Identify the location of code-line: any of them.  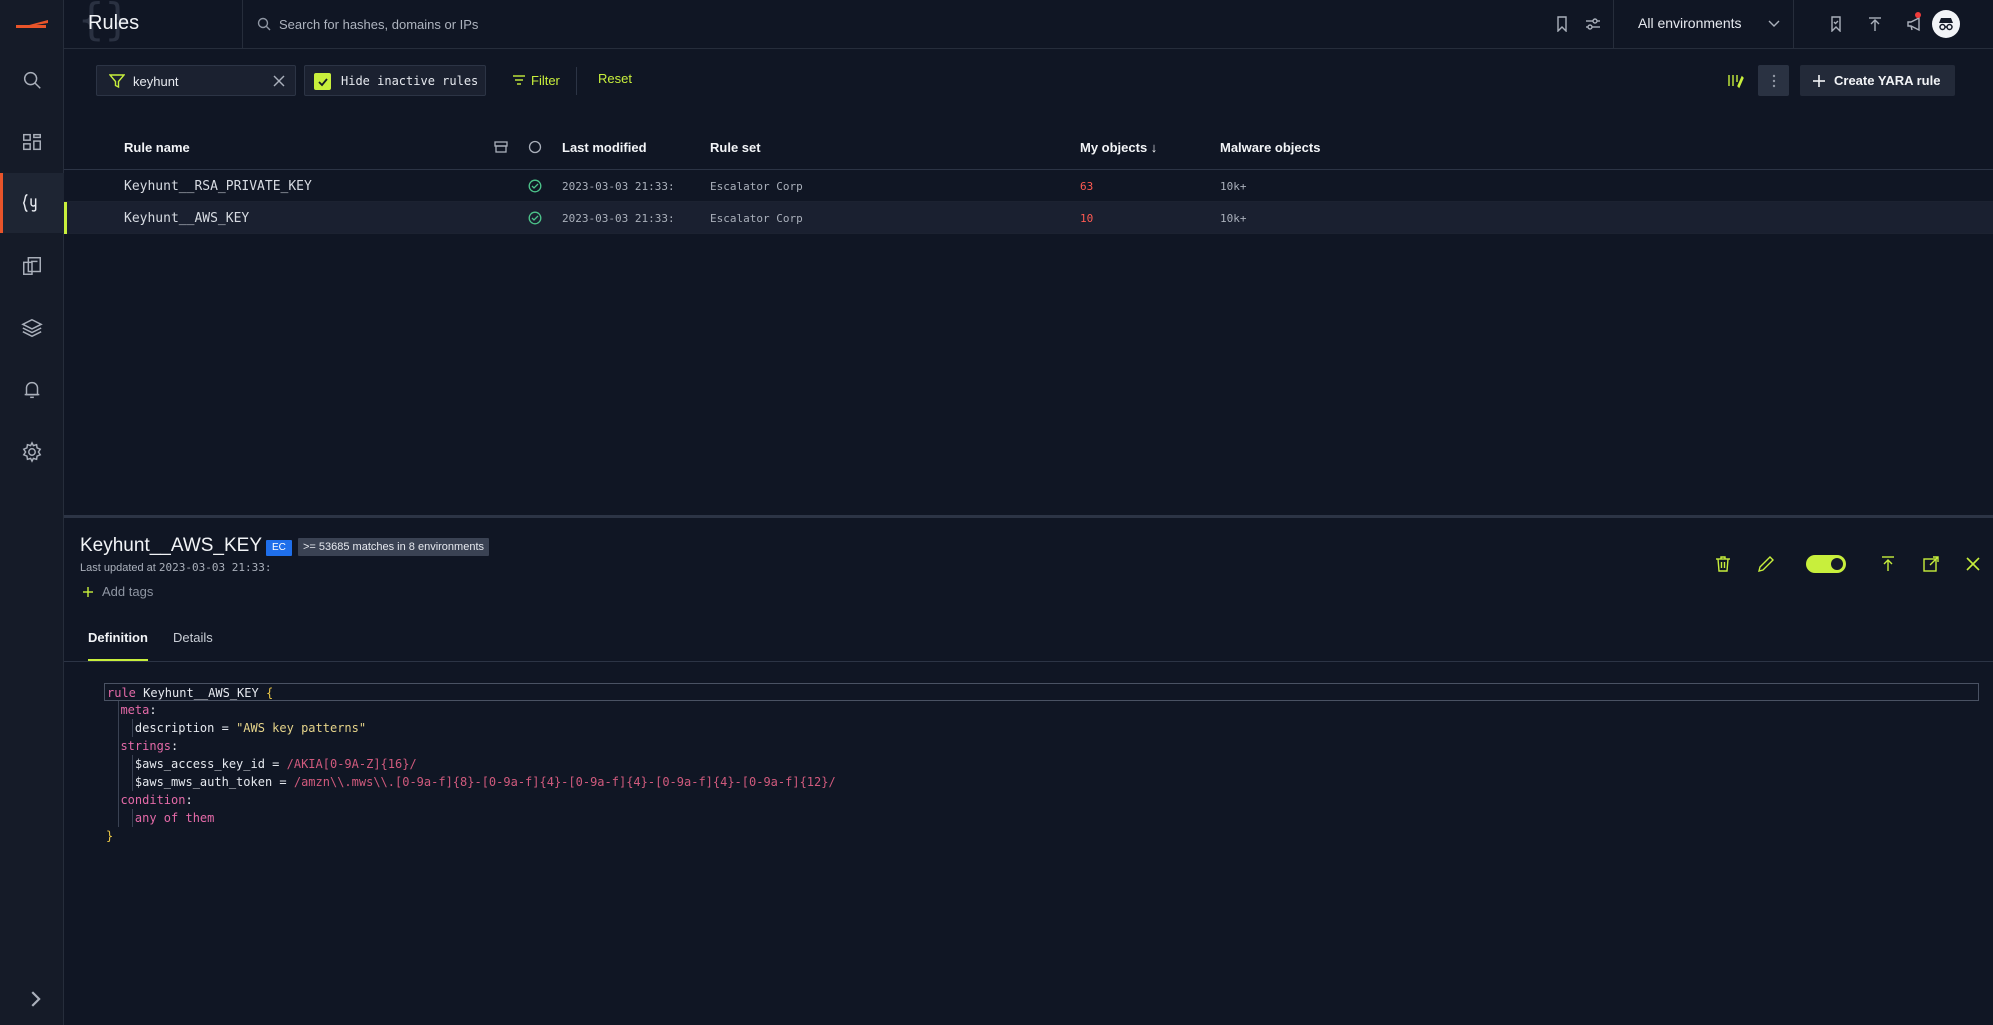
(174, 818).